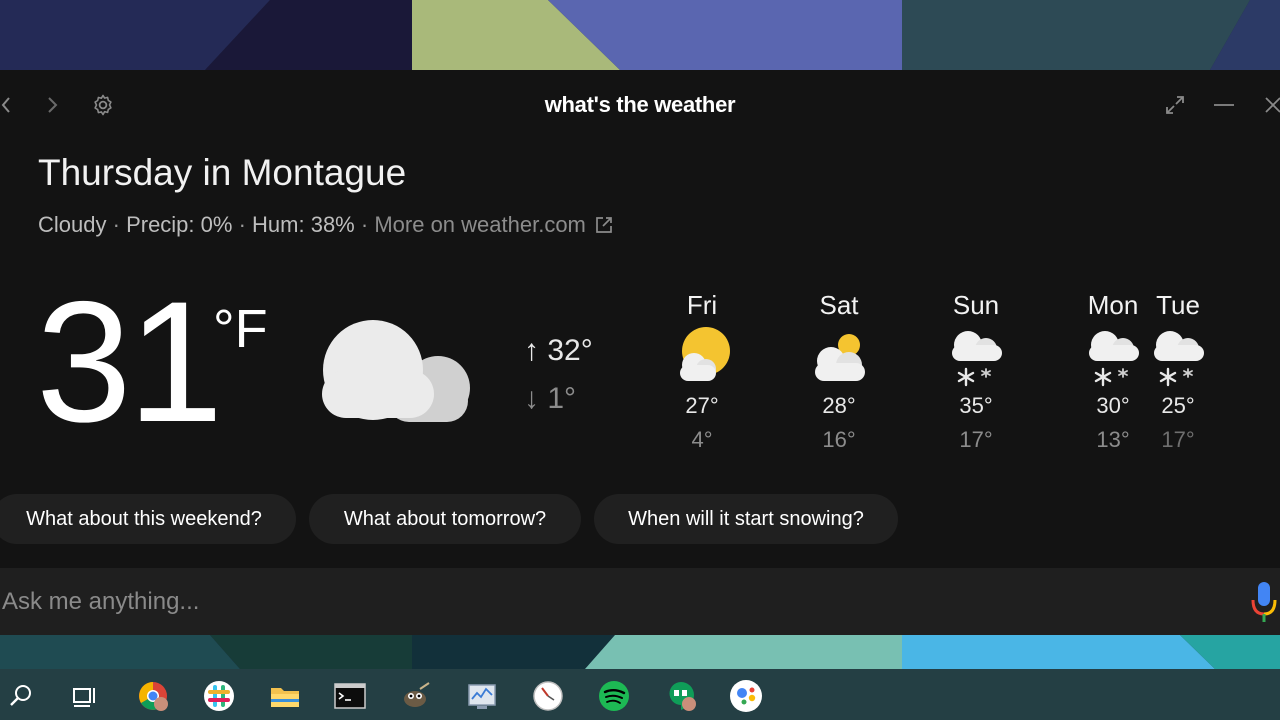 Image resolution: width=1280 pixels, height=720 pixels. I want to click on forecast-high: 35°, so click(976, 405).